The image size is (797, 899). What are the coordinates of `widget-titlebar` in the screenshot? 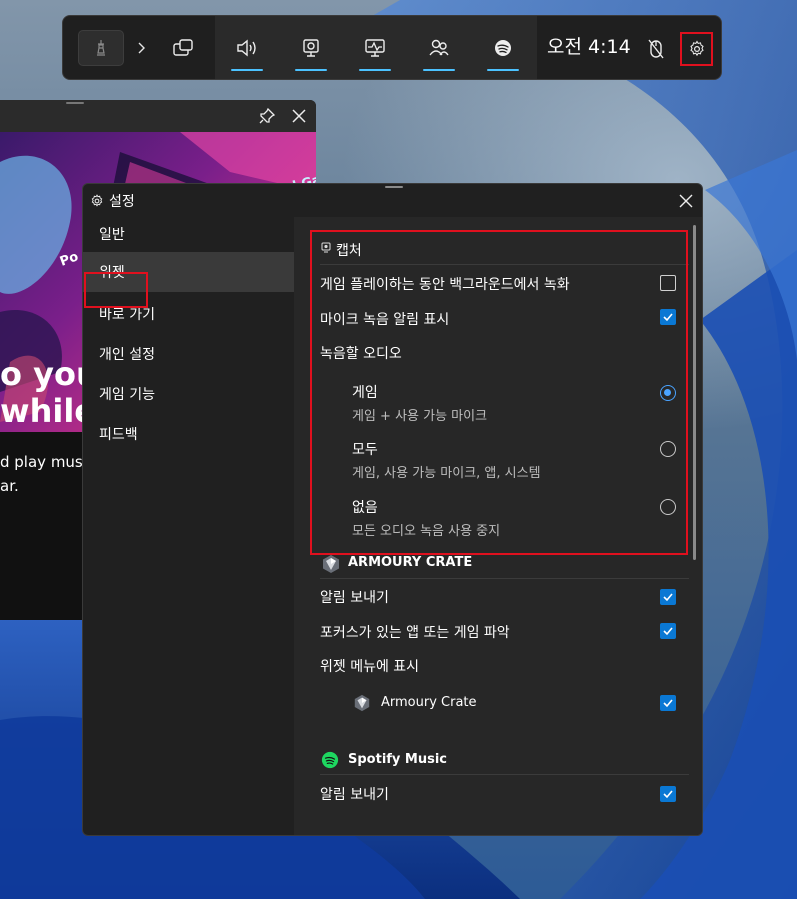 It's located at (158, 116).